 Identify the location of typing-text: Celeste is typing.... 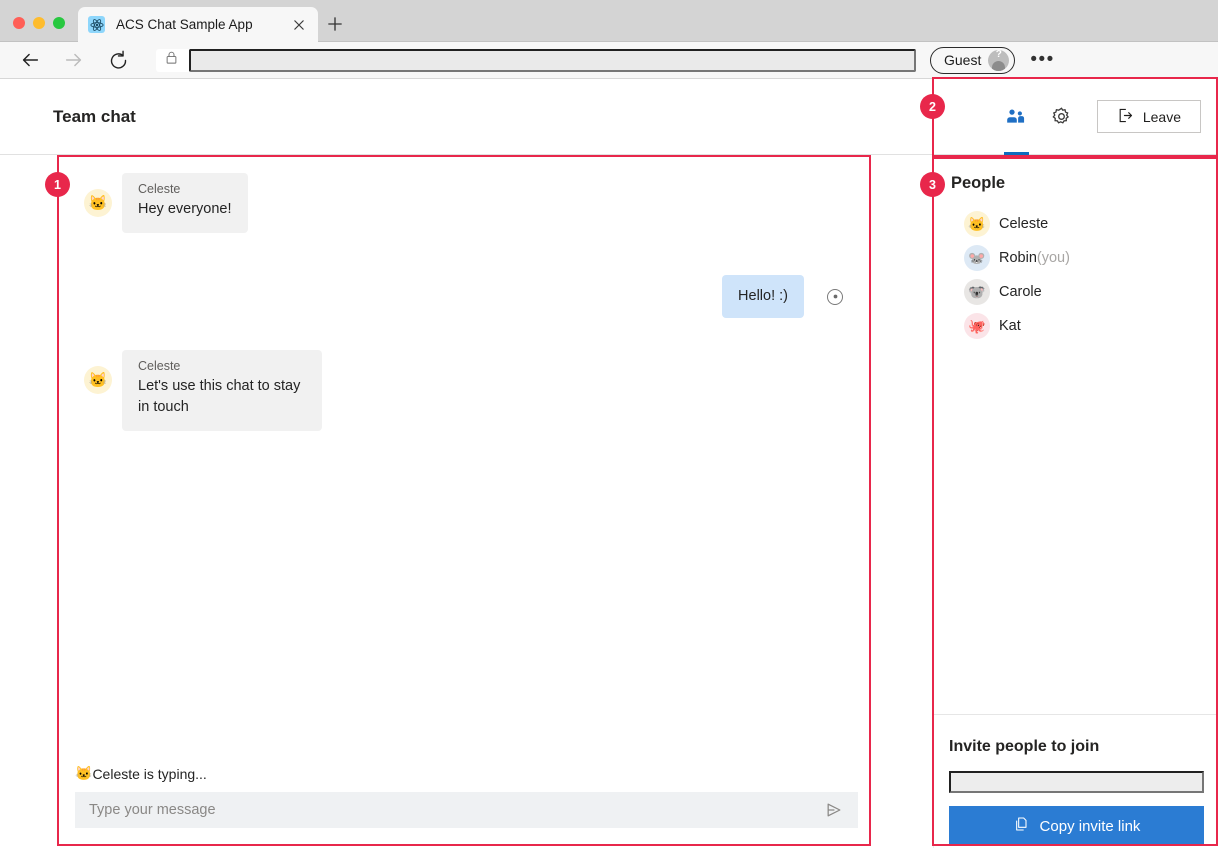
(149, 773).